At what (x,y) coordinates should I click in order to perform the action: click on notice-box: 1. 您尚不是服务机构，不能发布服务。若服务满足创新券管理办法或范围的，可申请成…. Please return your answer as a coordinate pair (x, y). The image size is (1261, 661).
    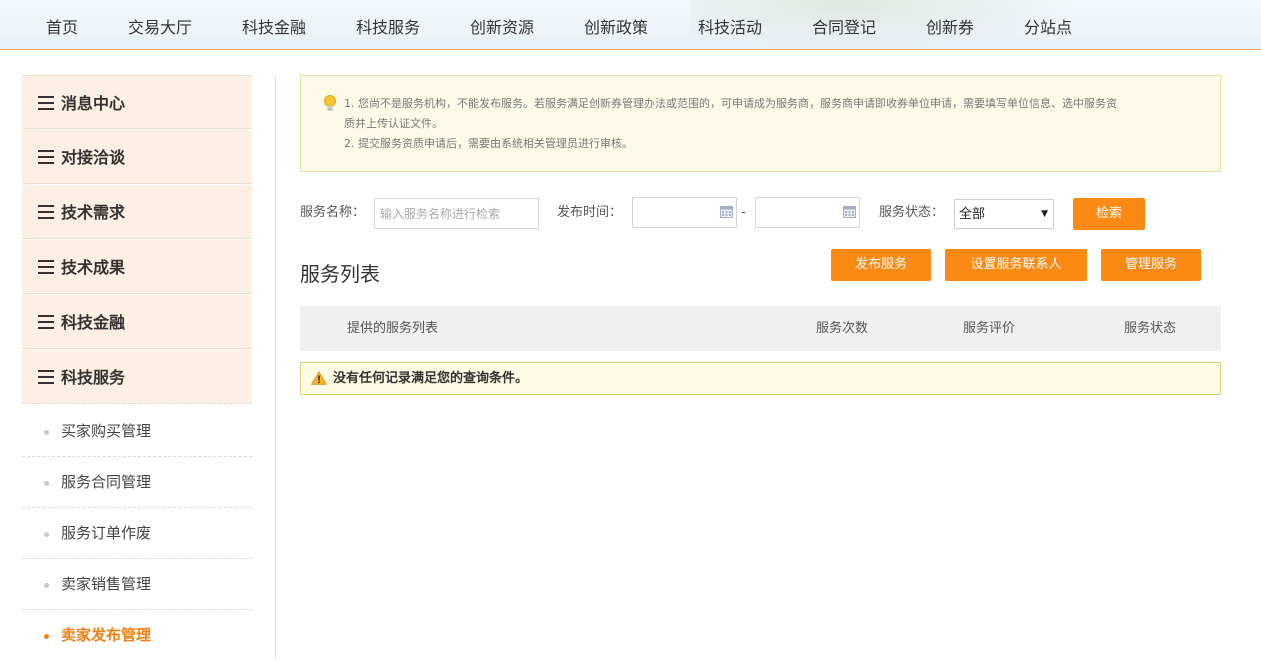
    Looking at the image, I should click on (760, 123).